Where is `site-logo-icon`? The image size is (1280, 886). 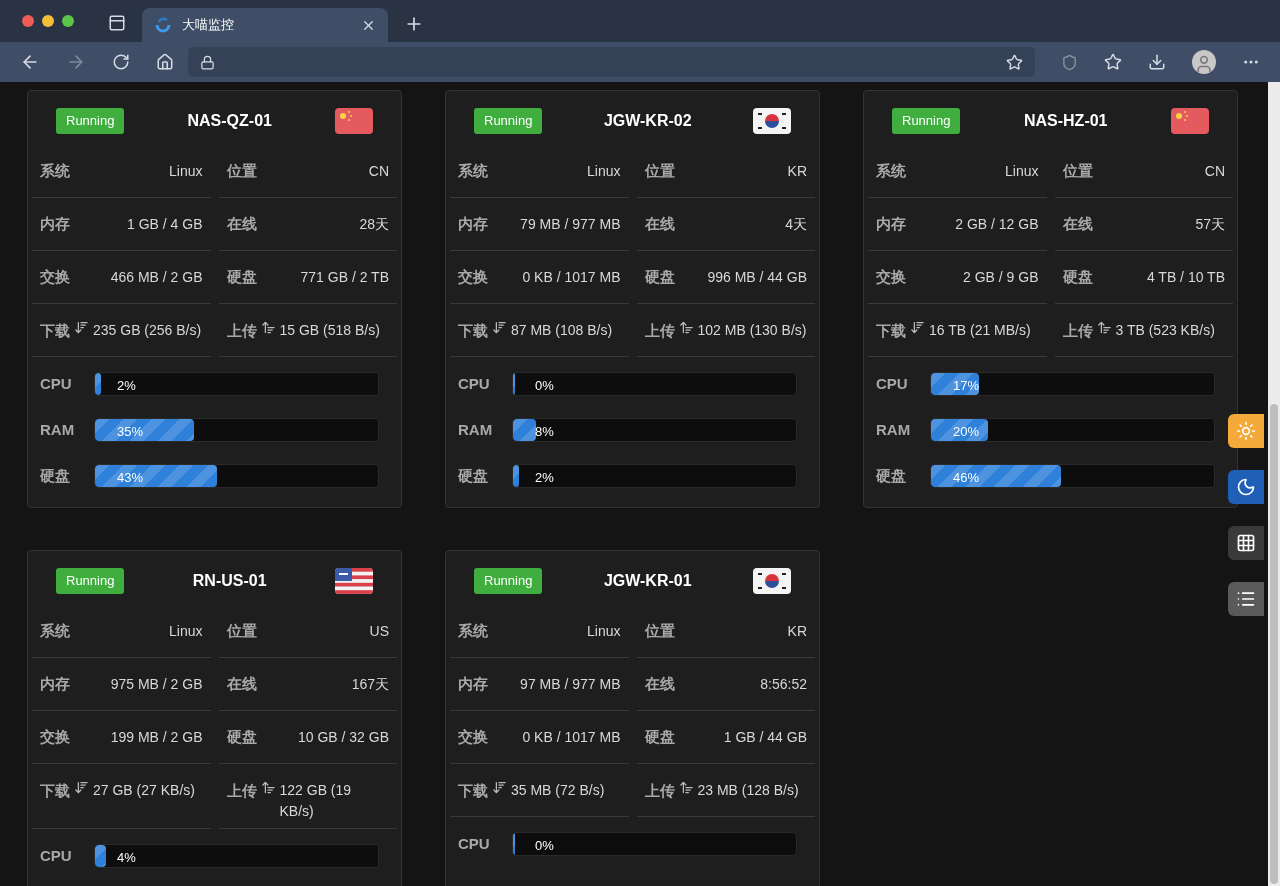 site-logo-icon is located at coordinates (163, 25).